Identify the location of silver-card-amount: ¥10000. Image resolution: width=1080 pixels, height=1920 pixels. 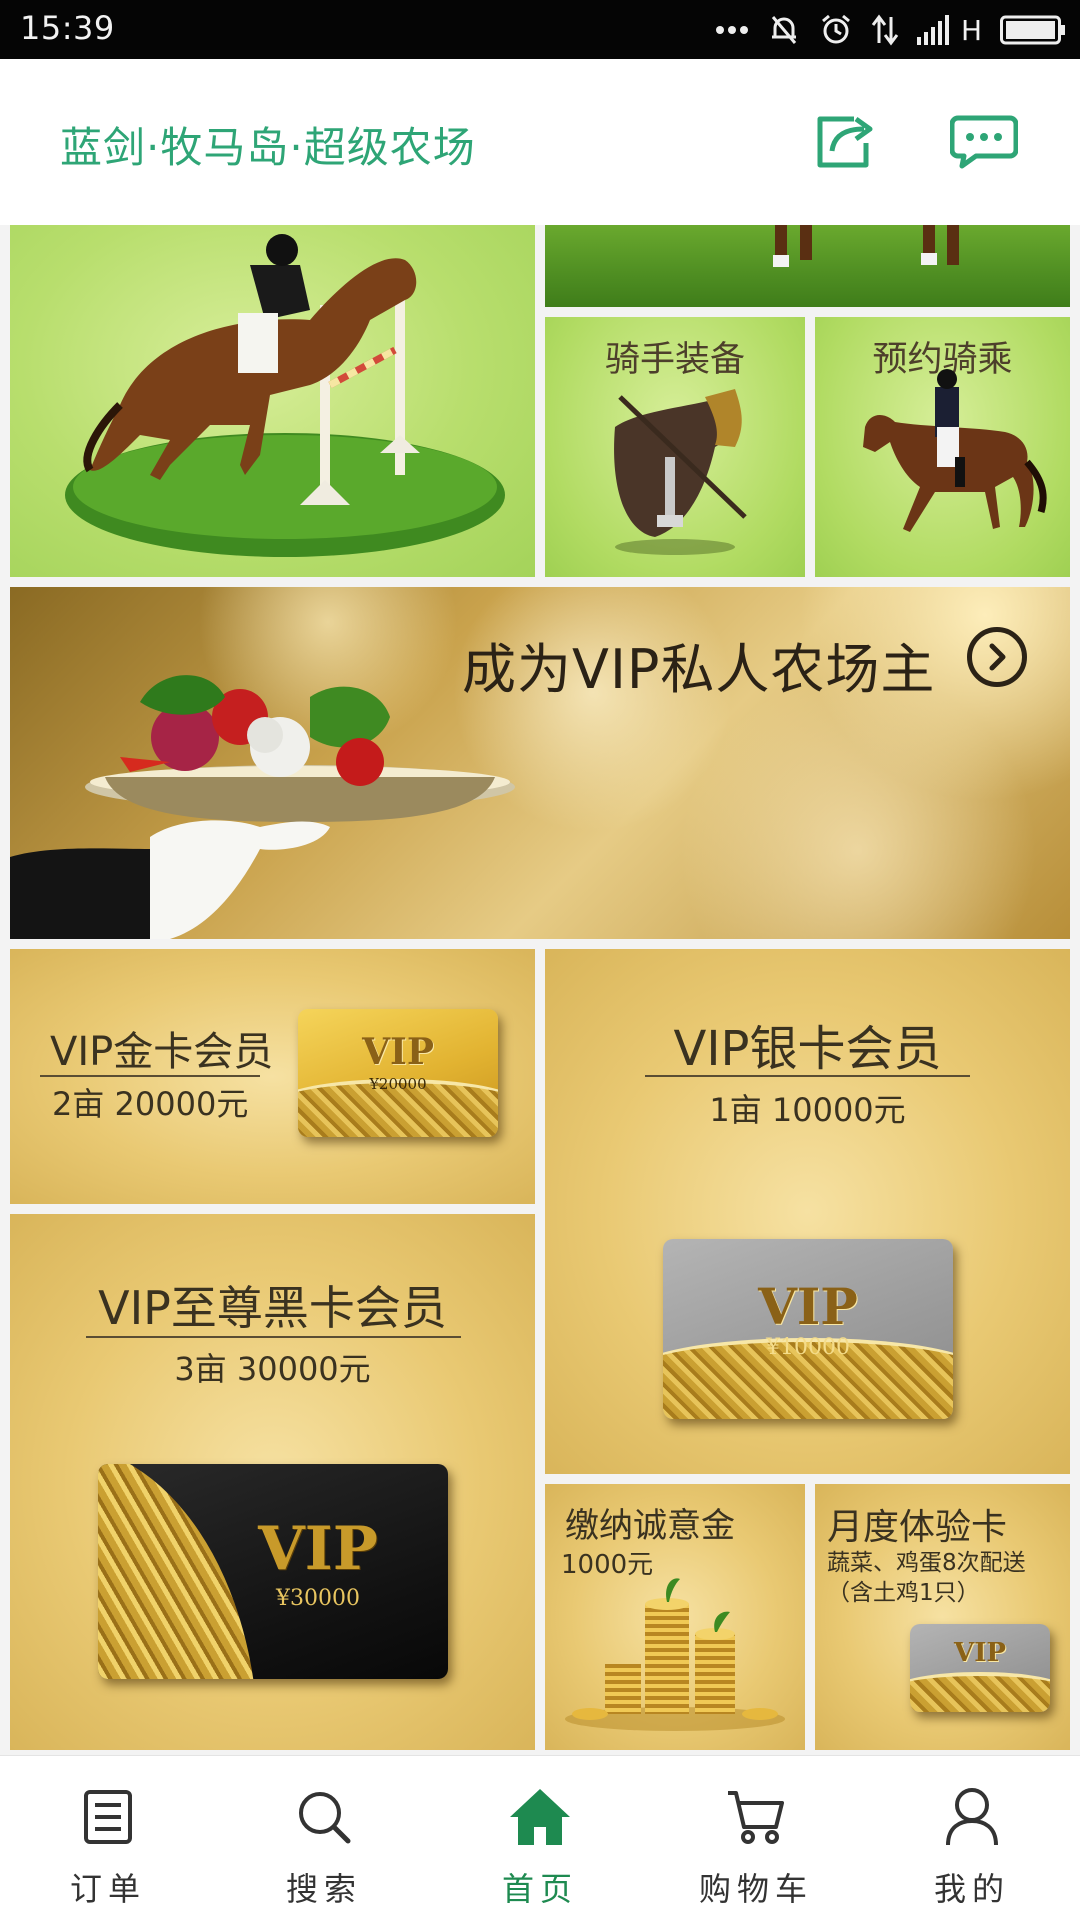
(808, 1347).